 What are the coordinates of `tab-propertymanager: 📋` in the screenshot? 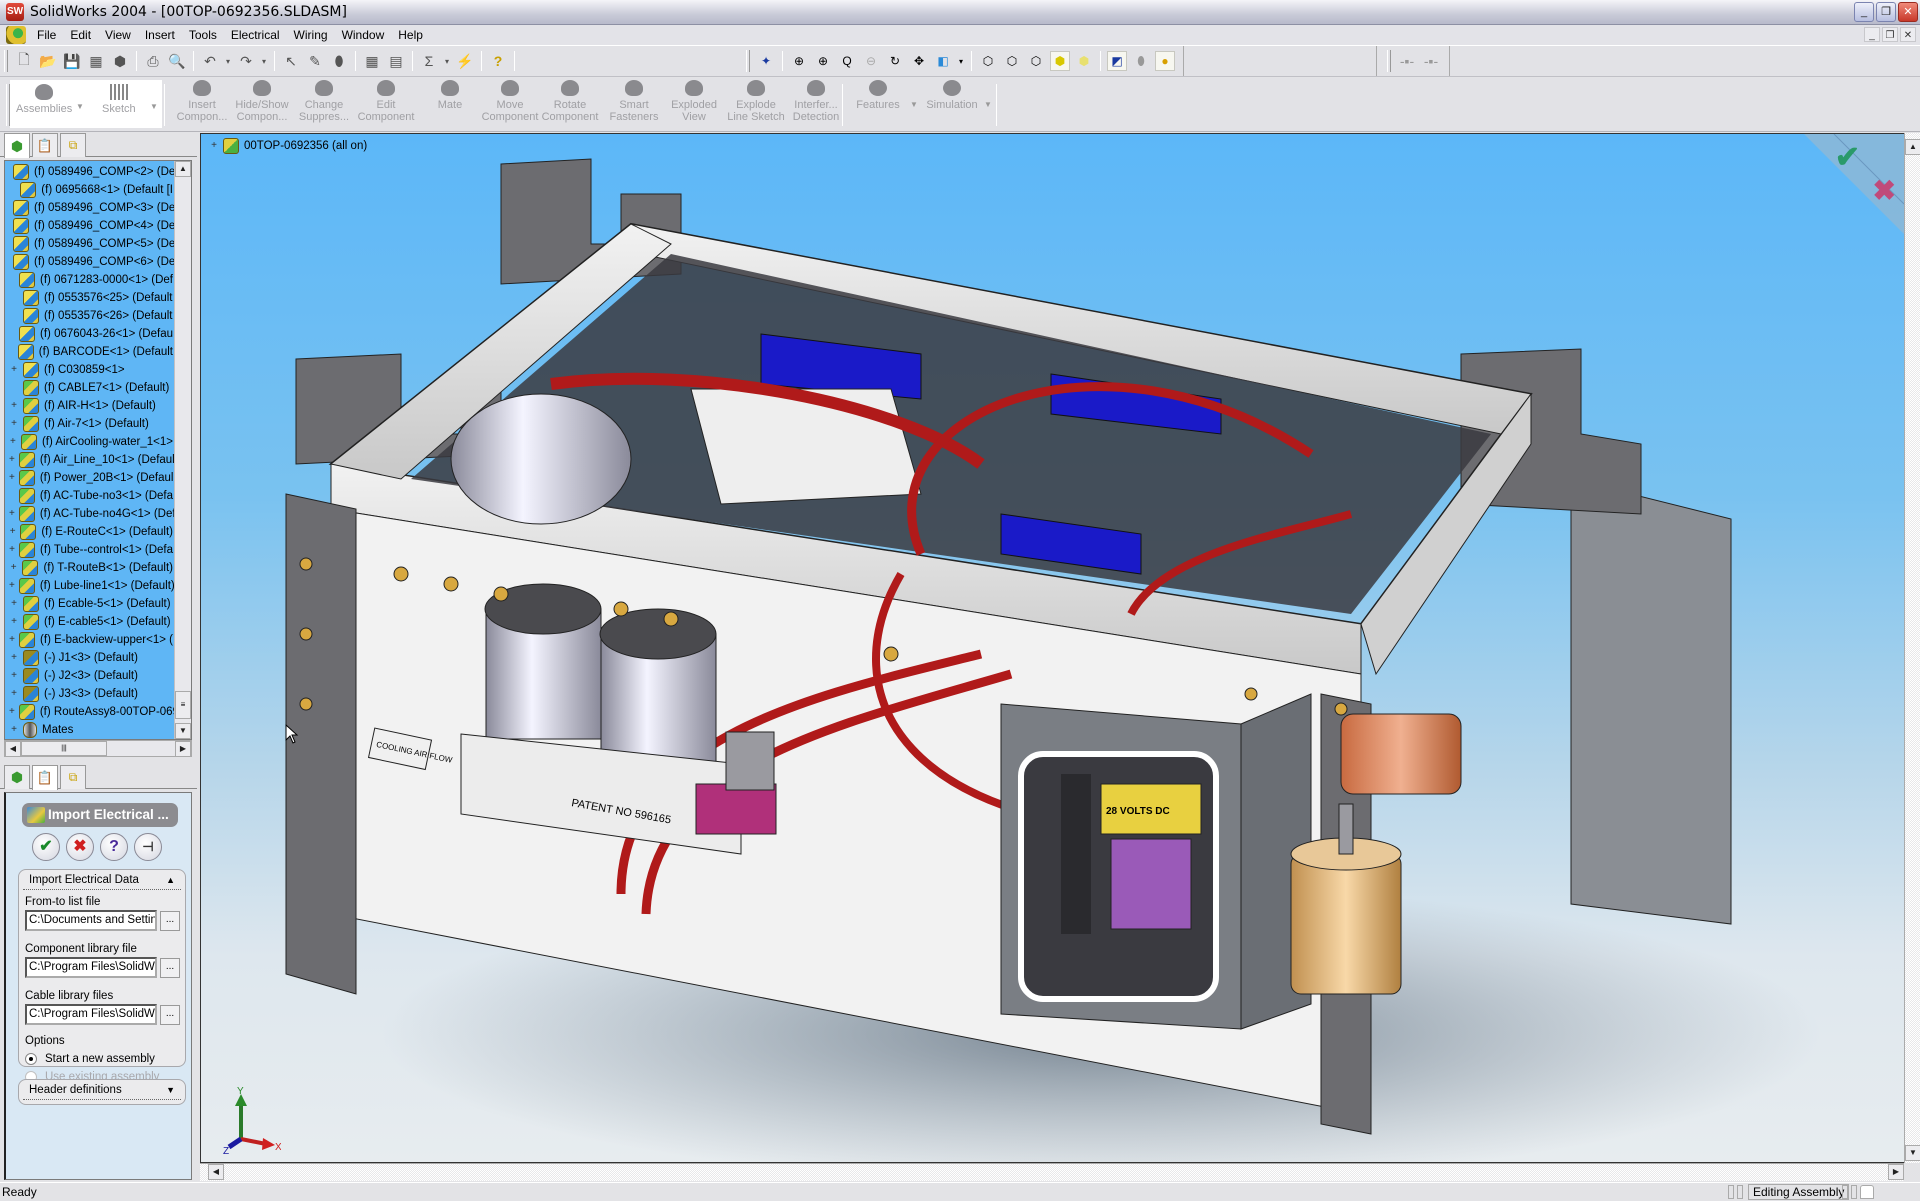 It's located at (45, 777).